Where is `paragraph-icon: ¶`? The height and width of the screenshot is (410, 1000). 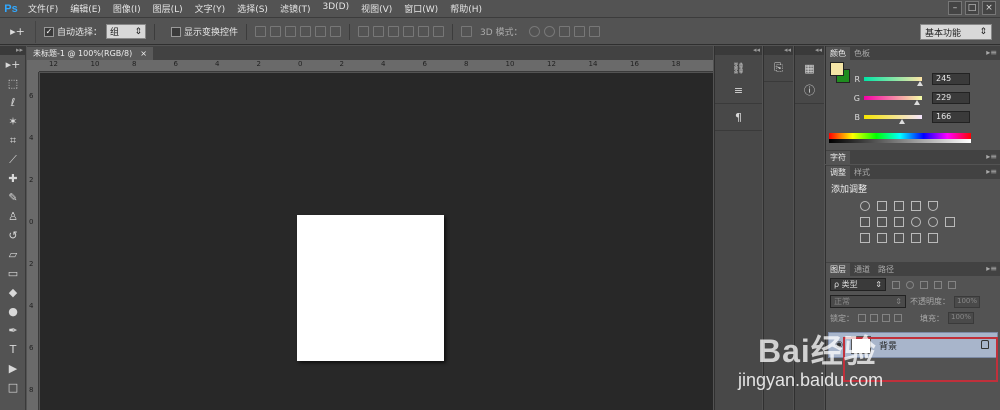 paragraph-icon: ¶ is located at coordinates (738, 117).